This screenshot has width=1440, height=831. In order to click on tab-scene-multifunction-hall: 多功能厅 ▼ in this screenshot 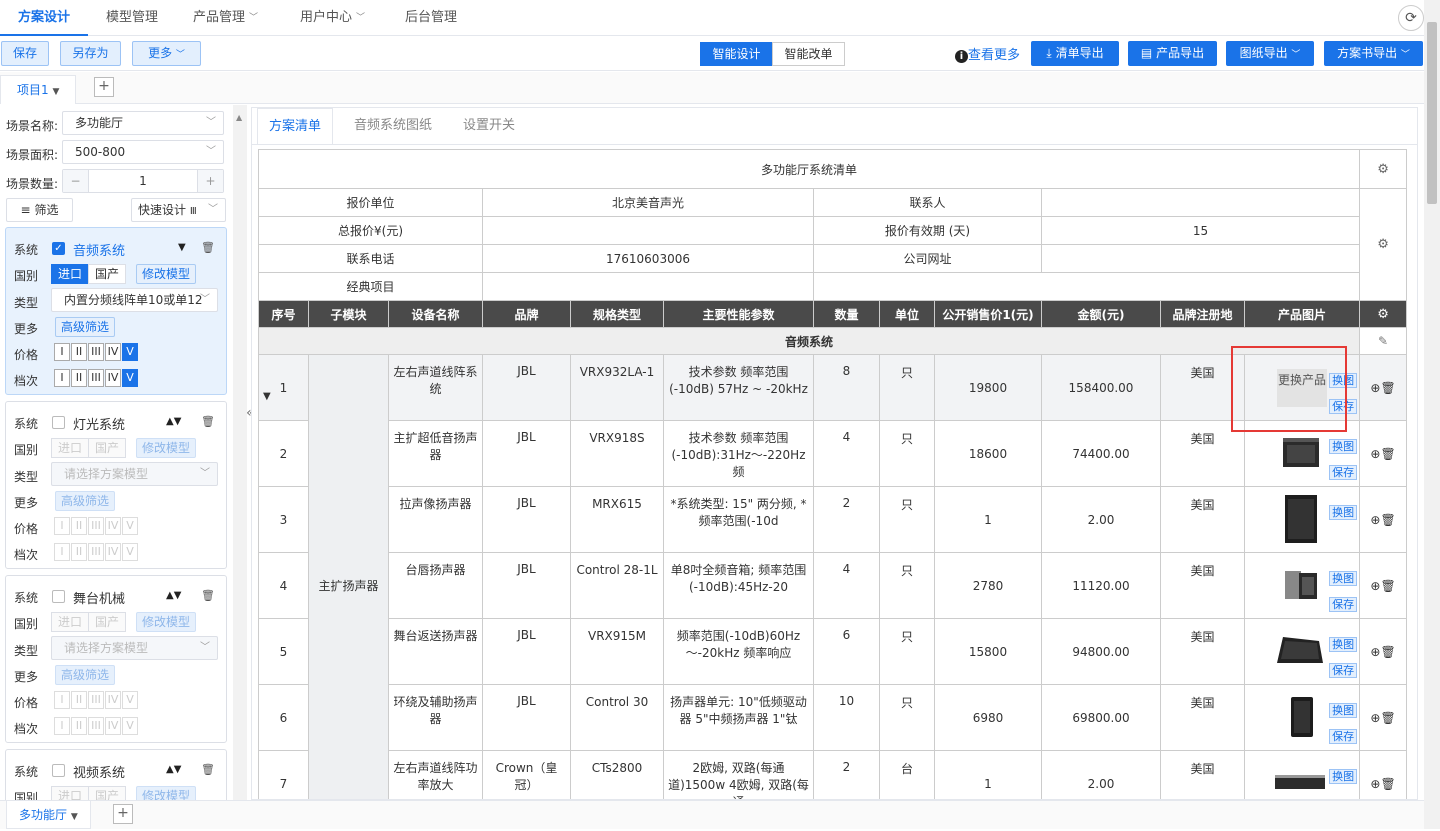, I will do `click(48, 815)`.